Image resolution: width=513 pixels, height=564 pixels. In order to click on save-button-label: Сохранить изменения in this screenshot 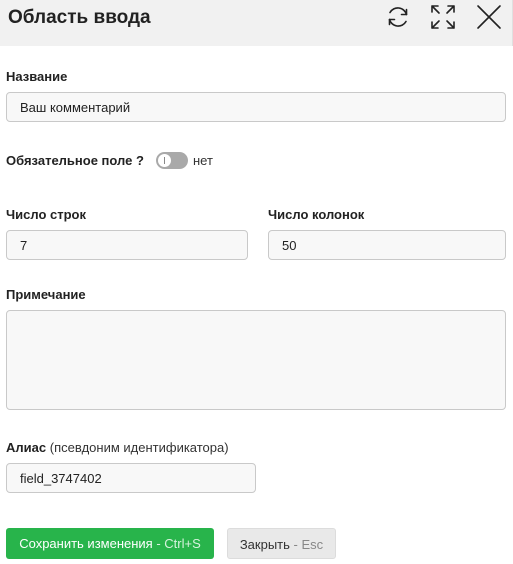, I will do `click(86, 543)`.